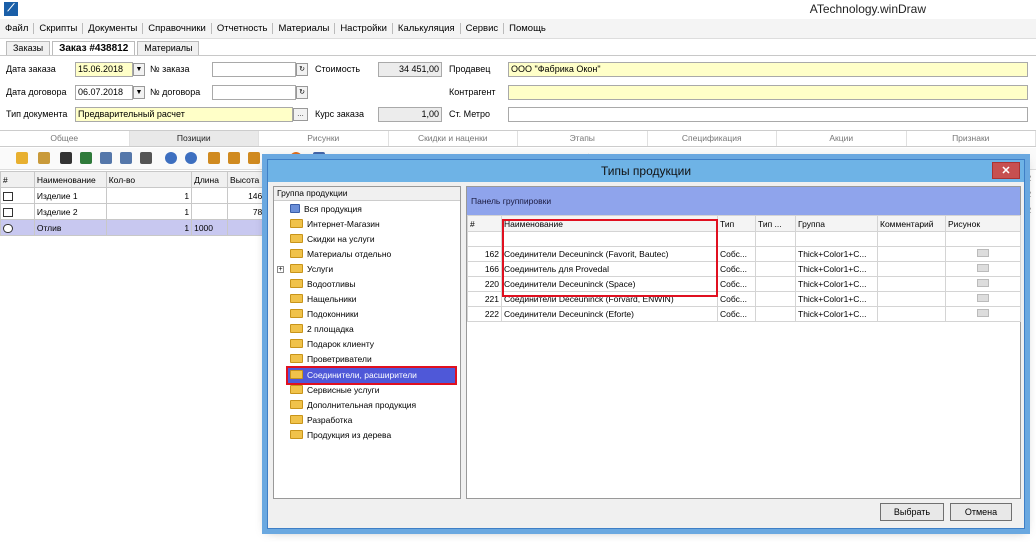 The image size is (1036, 542). Describe the element at coordinates (911, 299) in the screenshot. I see `cell-comment` at that location.